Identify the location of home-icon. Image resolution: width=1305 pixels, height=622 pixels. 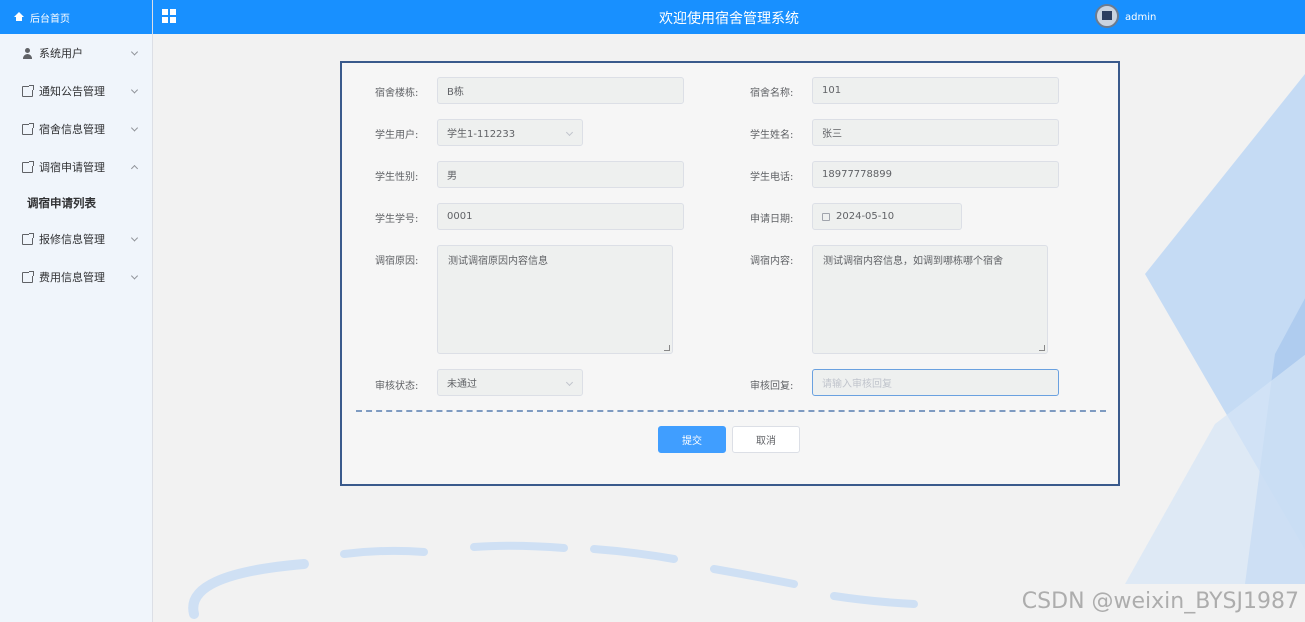
(19, 17).